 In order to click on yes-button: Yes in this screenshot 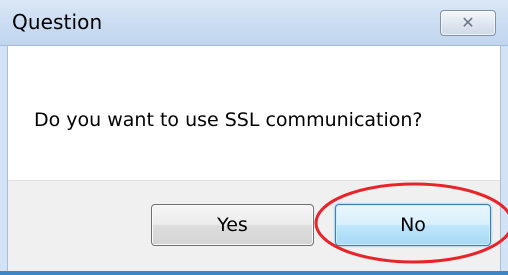, I will do `click(232, 225)`.